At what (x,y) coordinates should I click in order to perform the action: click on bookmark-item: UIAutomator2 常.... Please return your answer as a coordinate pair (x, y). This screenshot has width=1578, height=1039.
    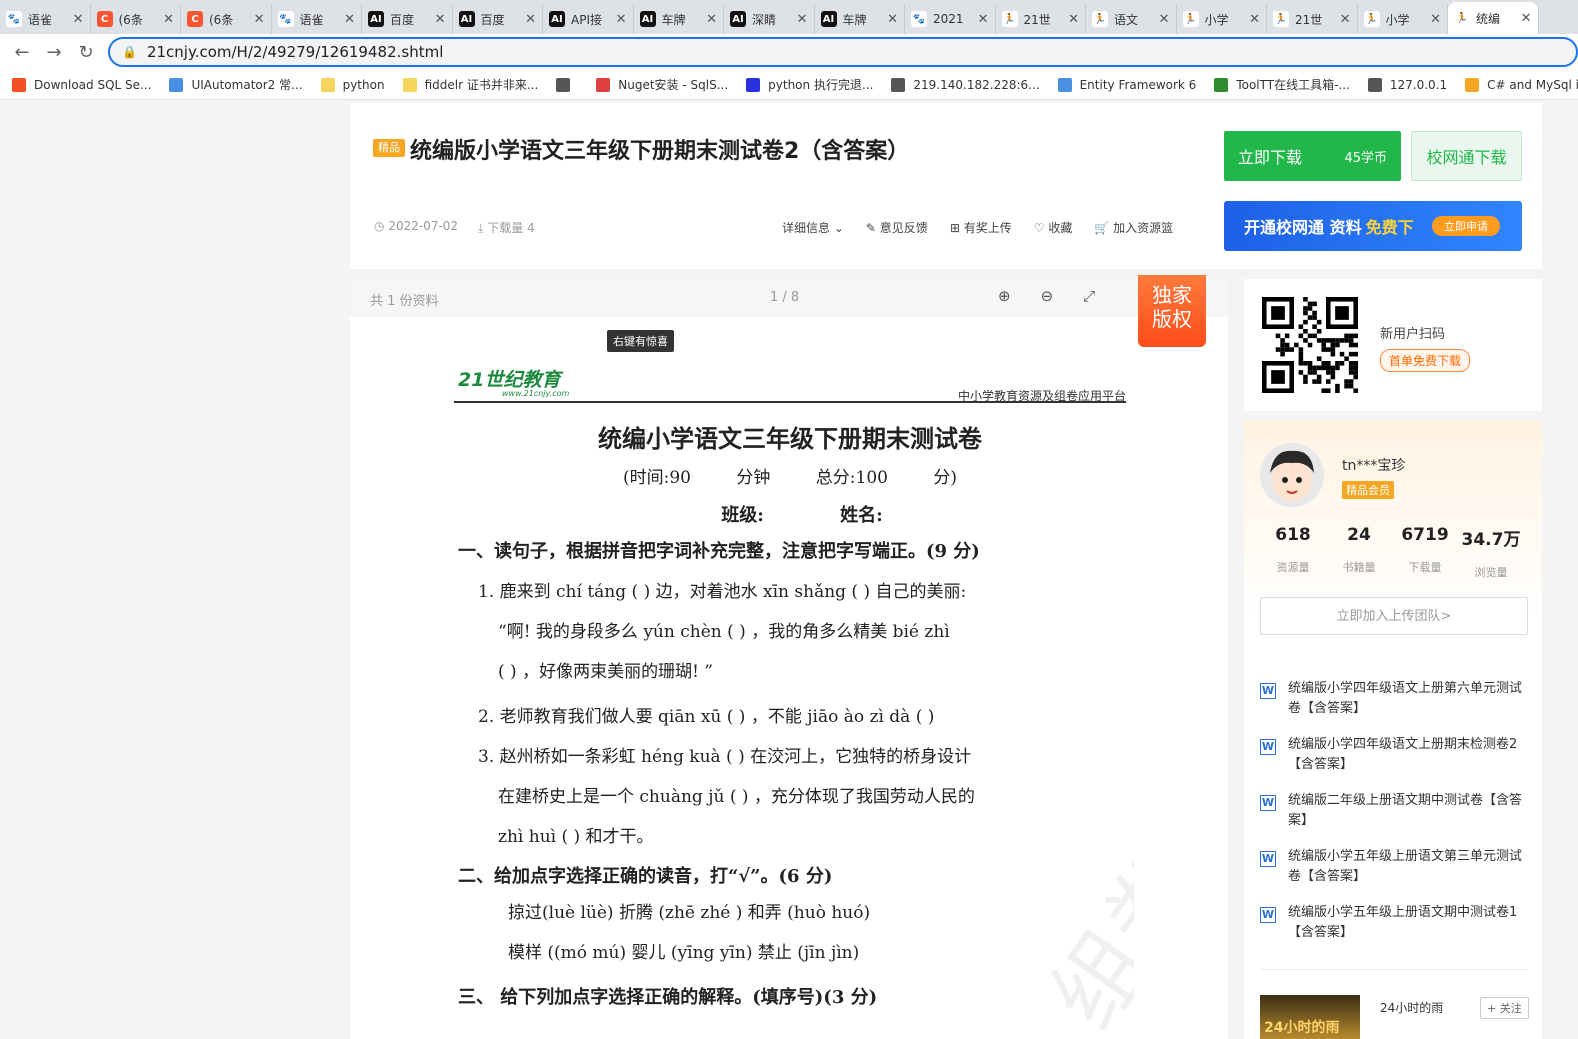
    Looking at the image, I should click on (236, 84).